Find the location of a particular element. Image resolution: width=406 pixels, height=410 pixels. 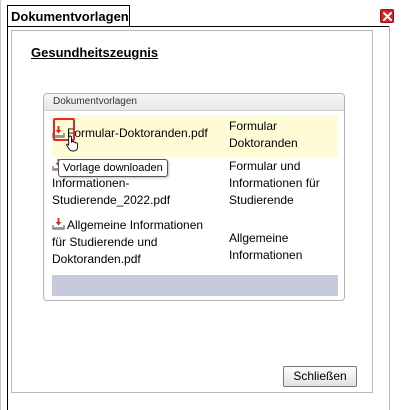

window-left-edge is located at coordinates (0, 205).